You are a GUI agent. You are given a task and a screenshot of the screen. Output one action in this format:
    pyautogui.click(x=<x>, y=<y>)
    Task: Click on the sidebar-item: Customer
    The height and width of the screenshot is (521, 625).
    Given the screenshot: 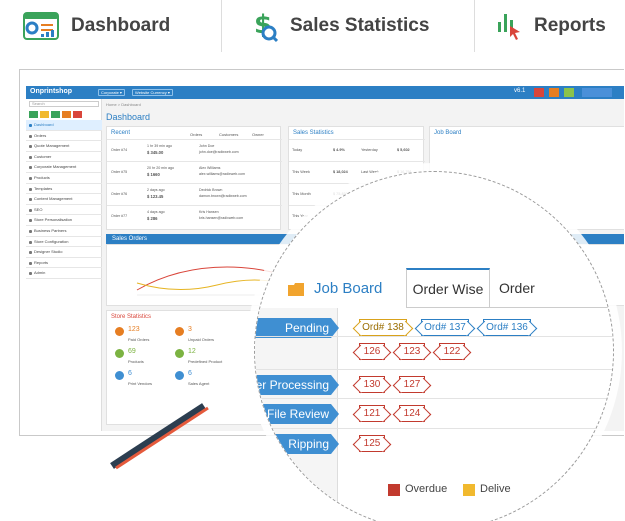 What is the action you would take?
    pyautogui.click(x=64, y=157)
    